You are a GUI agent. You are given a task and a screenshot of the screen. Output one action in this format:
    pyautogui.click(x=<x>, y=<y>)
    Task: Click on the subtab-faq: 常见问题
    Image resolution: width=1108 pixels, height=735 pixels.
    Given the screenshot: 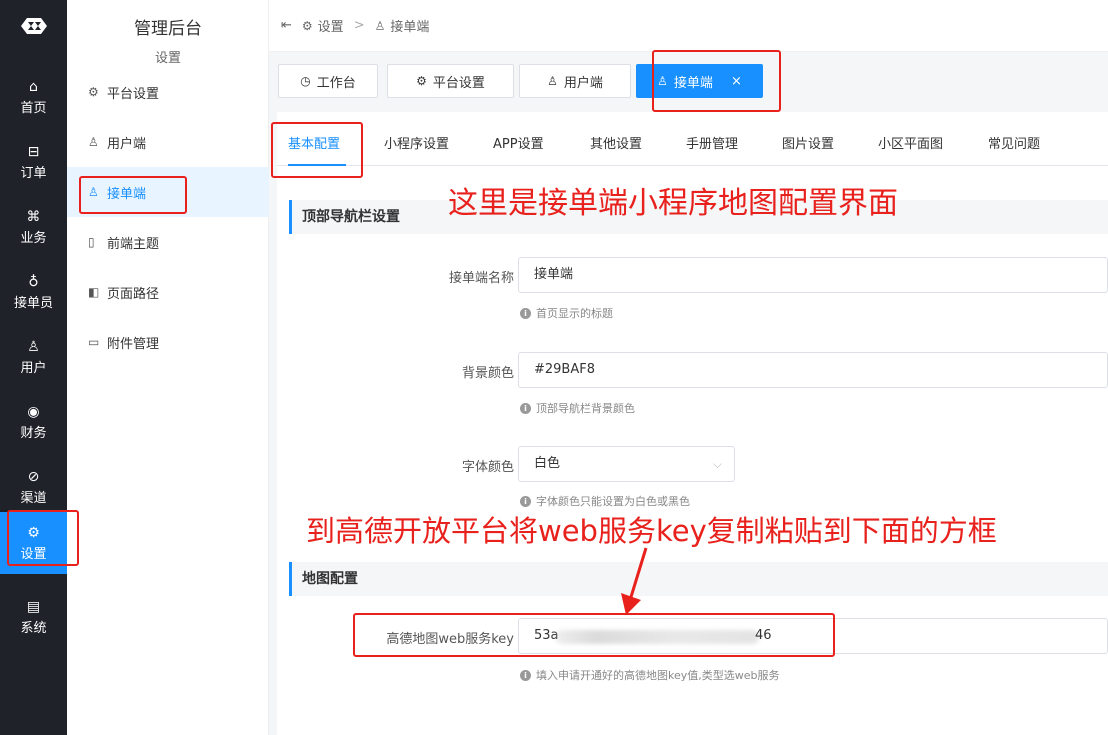 What is the action you would take?
    pyautogui.click(x=1014, y=150)
    